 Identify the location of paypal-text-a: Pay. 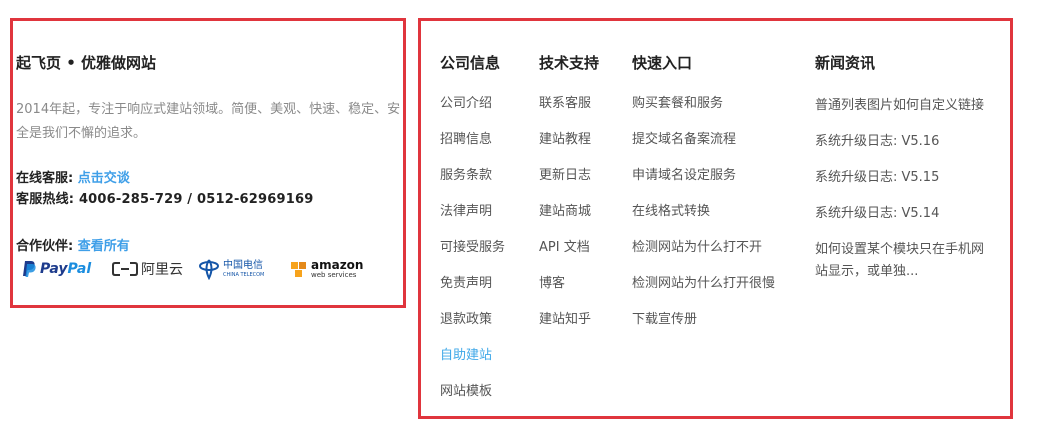
(54, 269).